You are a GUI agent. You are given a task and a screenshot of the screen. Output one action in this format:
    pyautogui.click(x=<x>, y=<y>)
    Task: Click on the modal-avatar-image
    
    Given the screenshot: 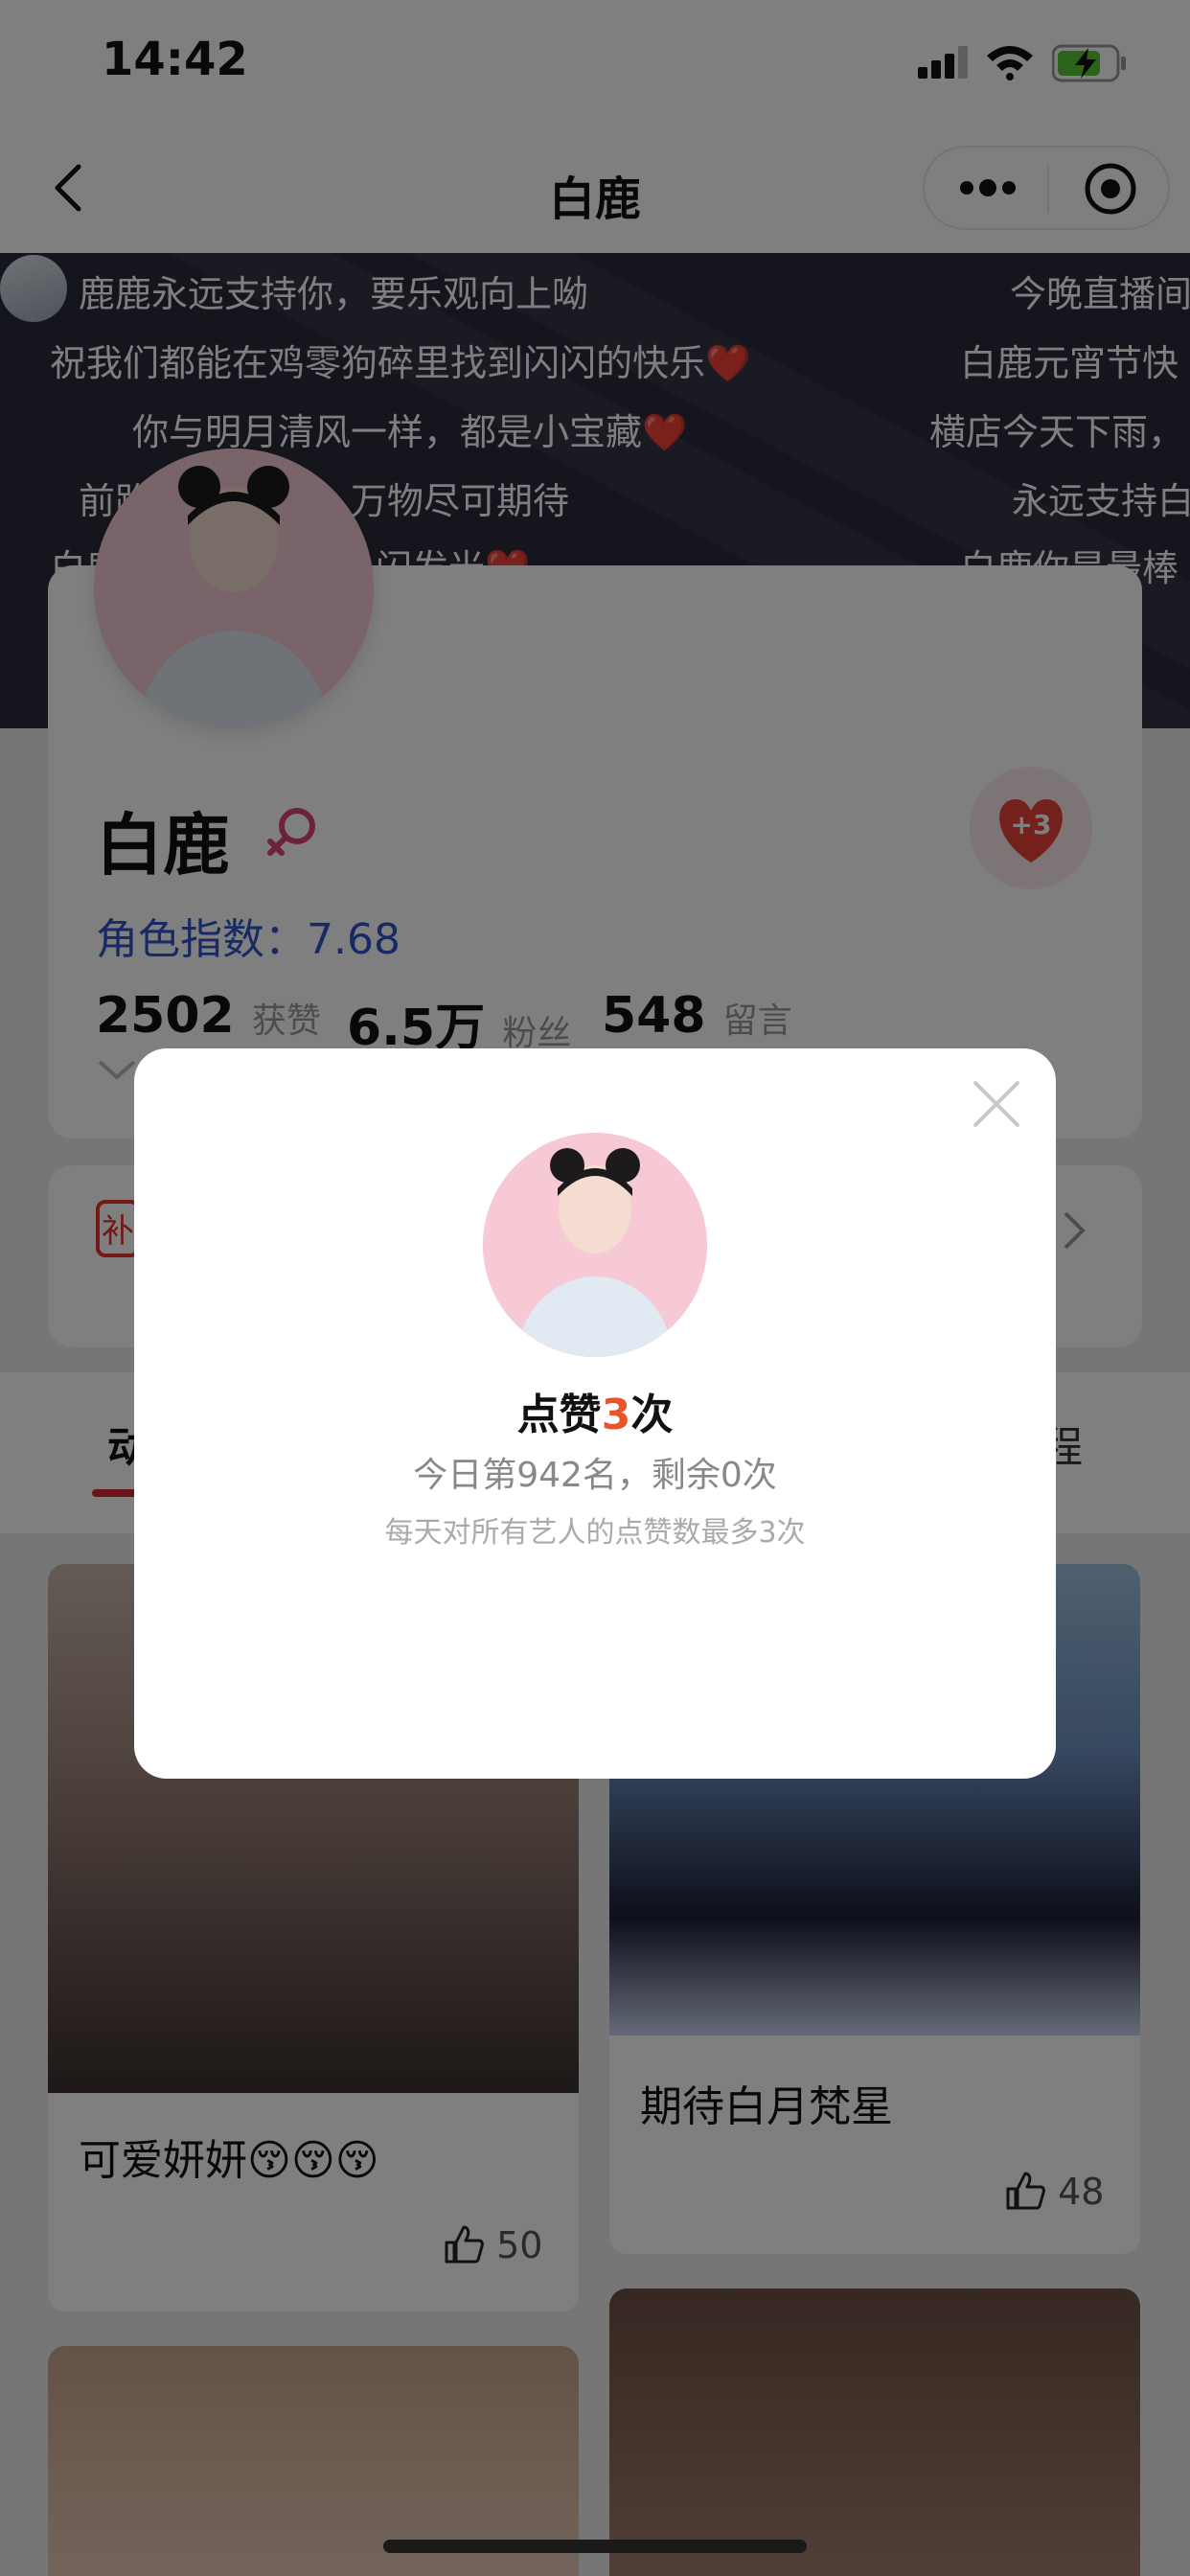 What is the action you would take?
    pyautogui.click(x=595, y=1245)
    